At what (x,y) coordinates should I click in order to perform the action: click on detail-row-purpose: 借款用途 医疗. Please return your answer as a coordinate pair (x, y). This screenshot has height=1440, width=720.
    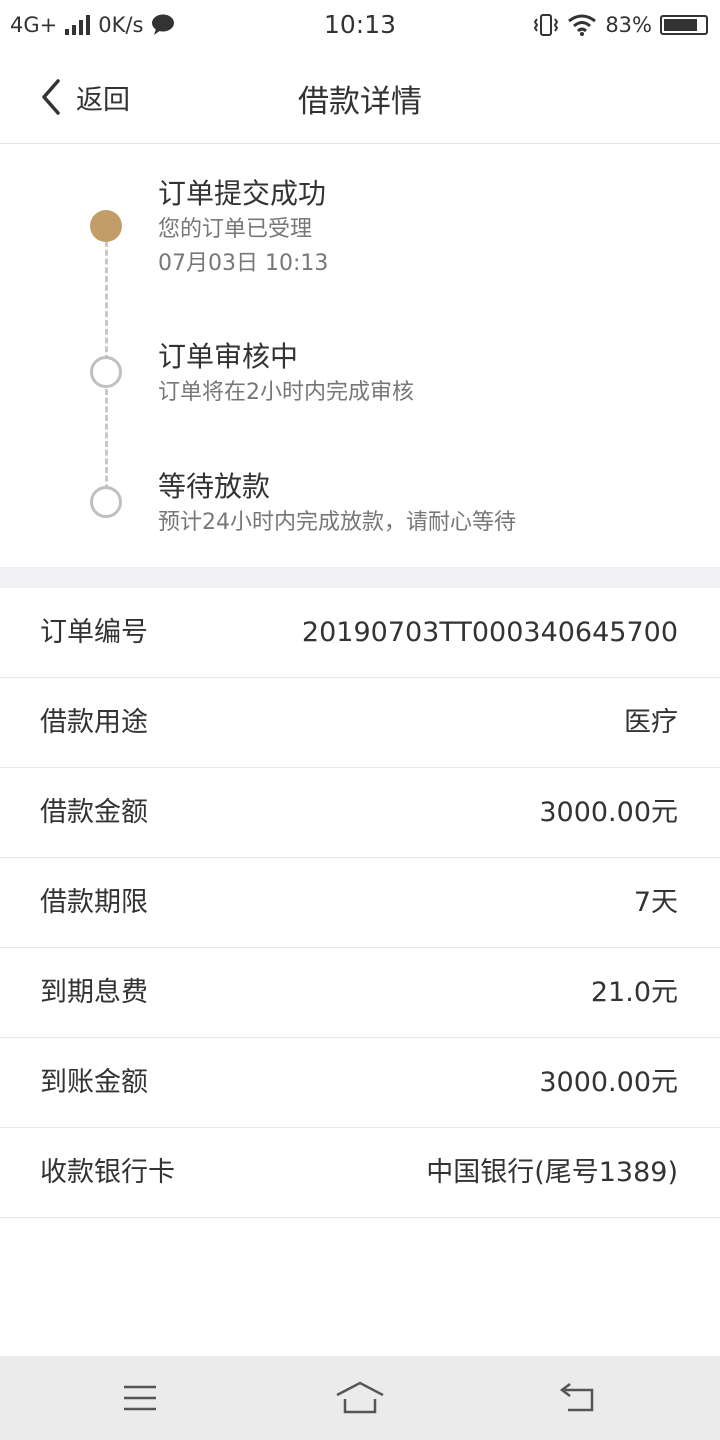
    Looking at the image, I should click on (360, 723).